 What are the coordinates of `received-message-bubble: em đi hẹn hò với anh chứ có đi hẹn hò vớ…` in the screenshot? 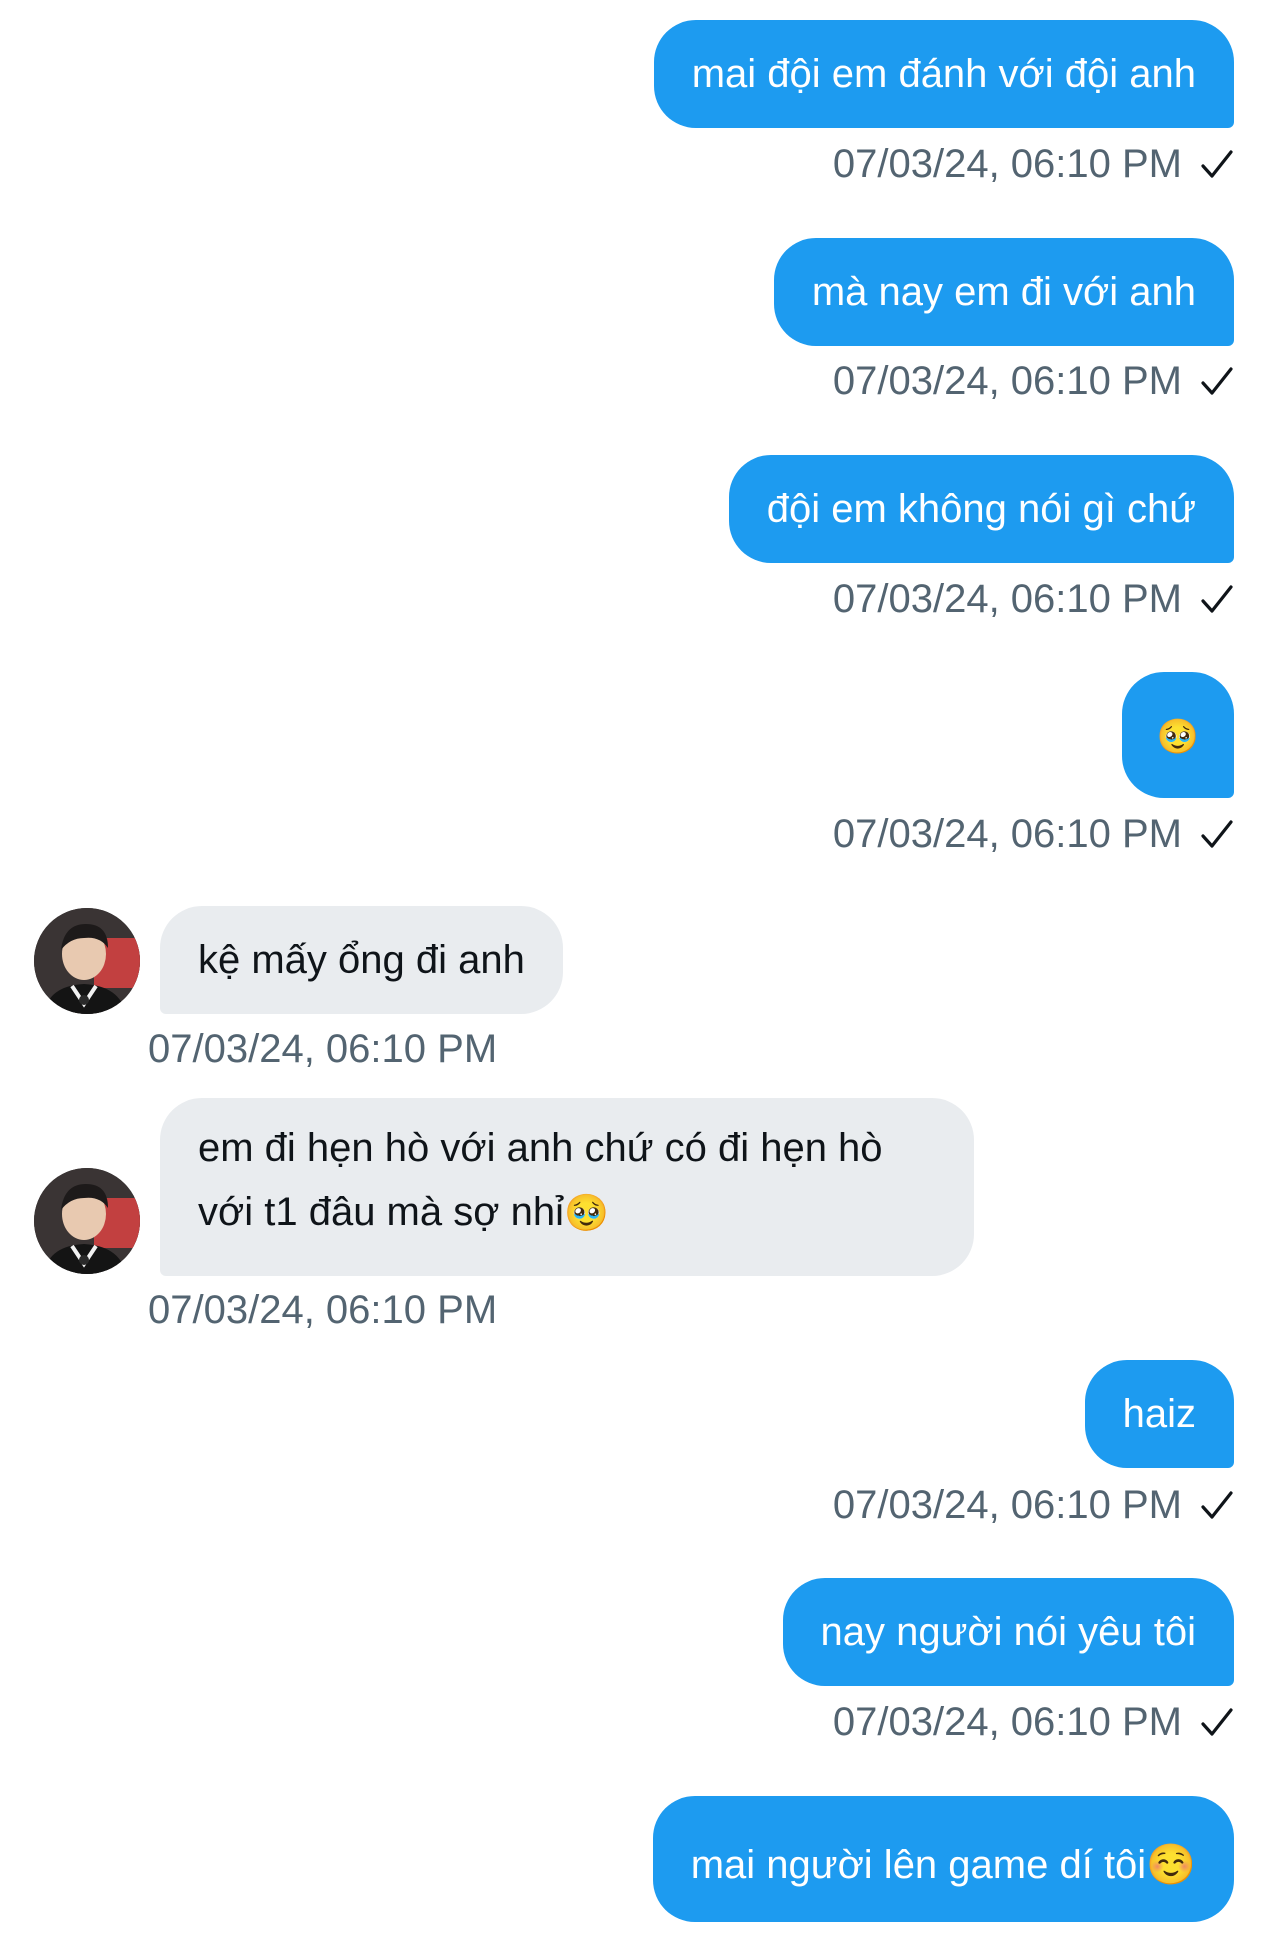 It's located at (567, 1187).